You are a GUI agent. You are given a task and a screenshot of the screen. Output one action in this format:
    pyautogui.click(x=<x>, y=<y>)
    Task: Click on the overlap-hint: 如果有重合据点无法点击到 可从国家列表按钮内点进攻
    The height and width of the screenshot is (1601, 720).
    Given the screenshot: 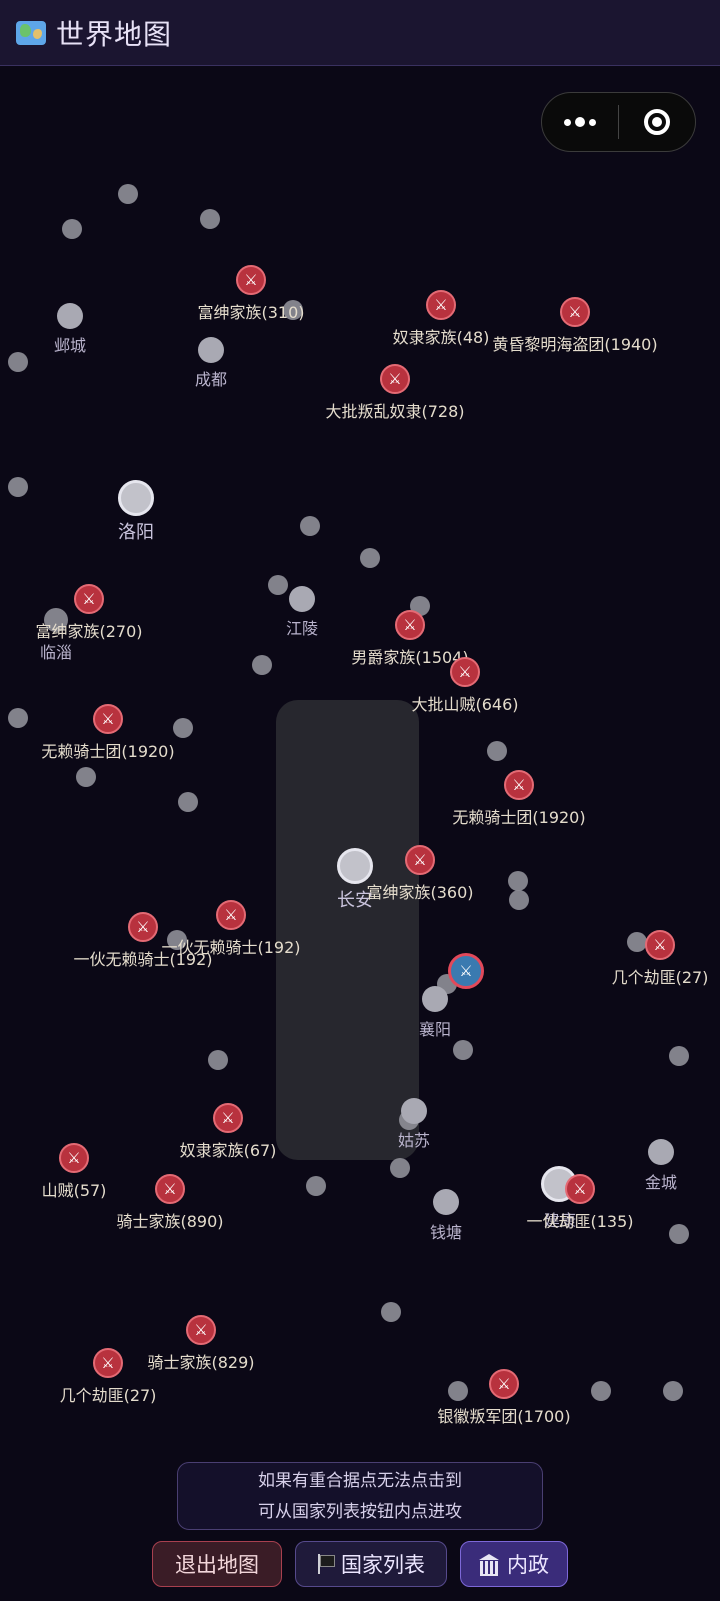 What is the action you would take?
    pyautogui.click(x=360, y=1496)
    